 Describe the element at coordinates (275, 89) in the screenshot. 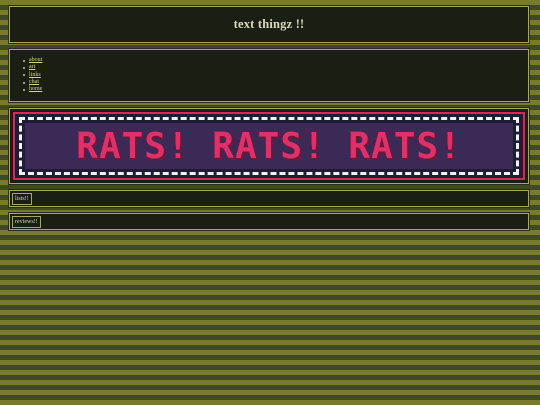

I see `nav-item-home: home` at that location.